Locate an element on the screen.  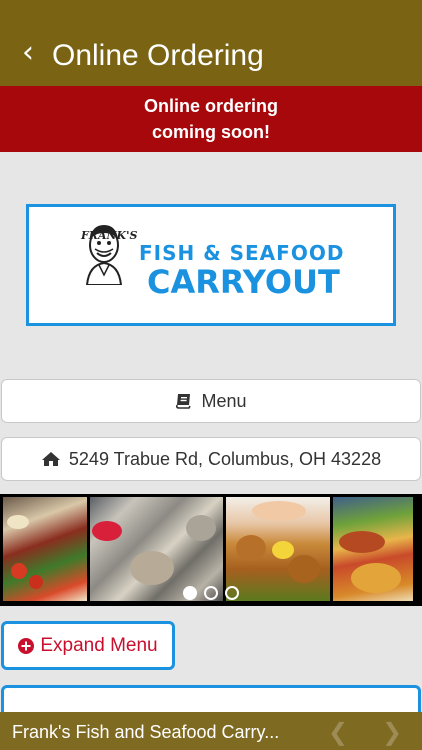
address-button: 5249 Trabue Rd, Columbus, OH 43228 is located at coordinates (211, 459).